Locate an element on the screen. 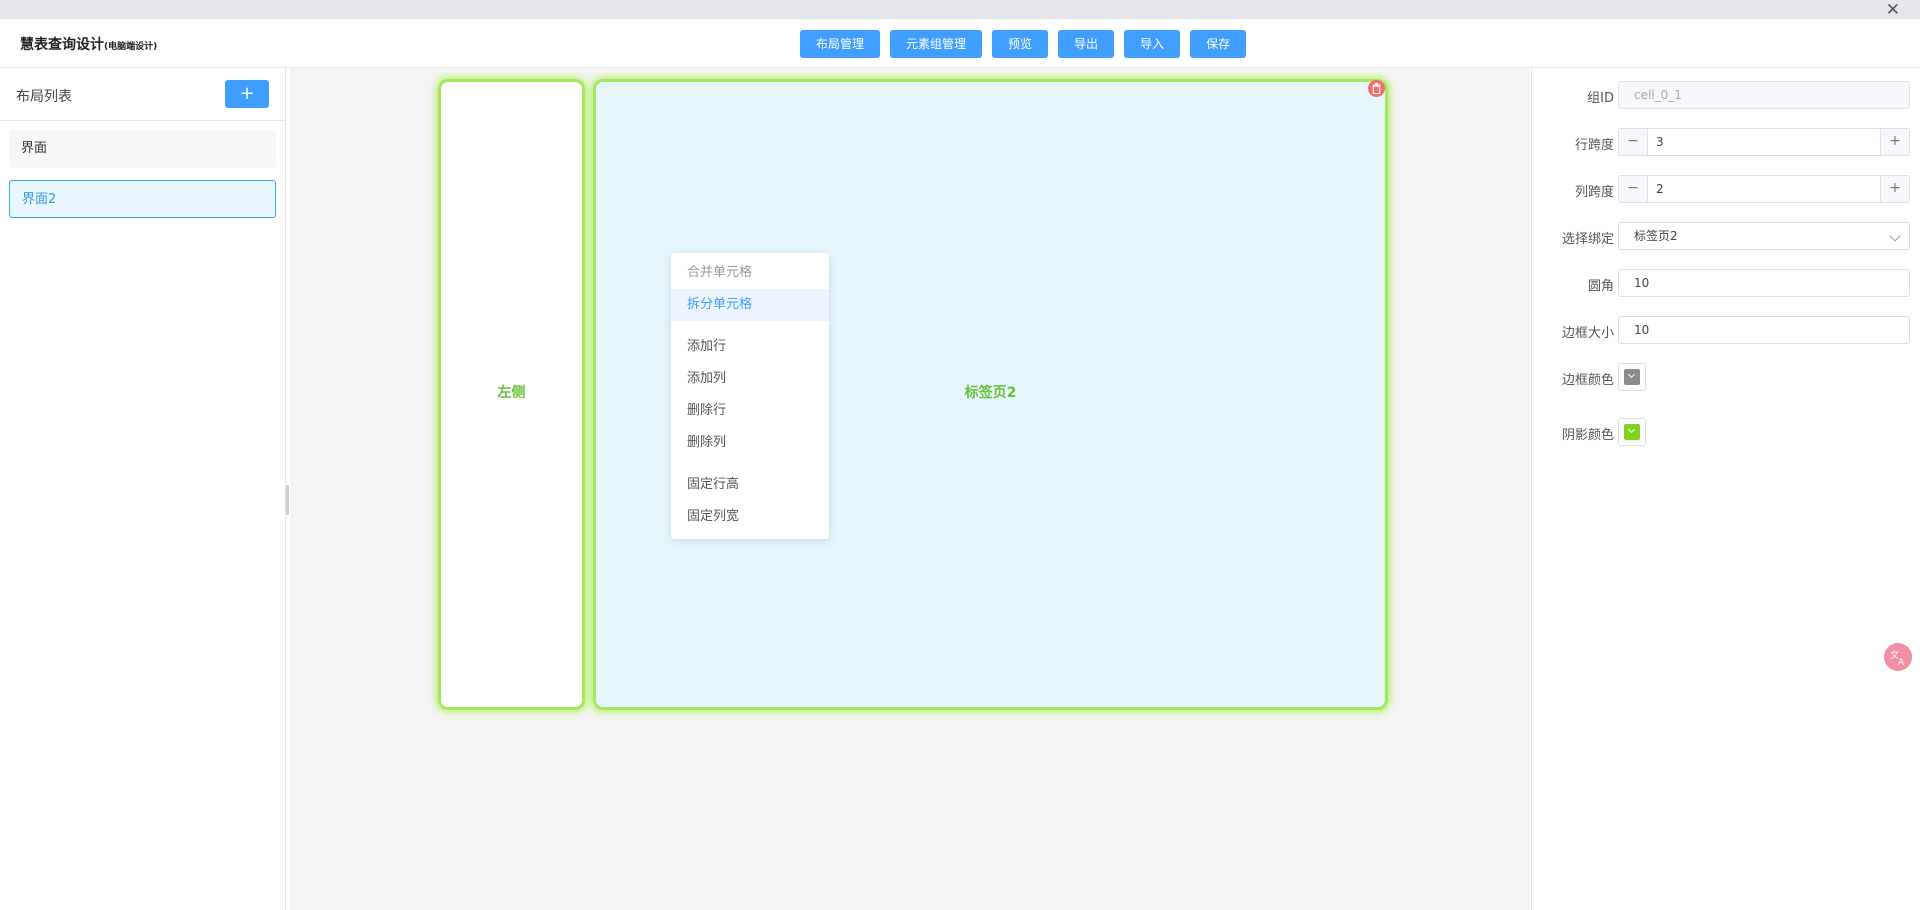 The width and height of the screenshot is (1920, 910). prop-binding: 选择绑定 标签页2 is located at coordinates (1726, 236).